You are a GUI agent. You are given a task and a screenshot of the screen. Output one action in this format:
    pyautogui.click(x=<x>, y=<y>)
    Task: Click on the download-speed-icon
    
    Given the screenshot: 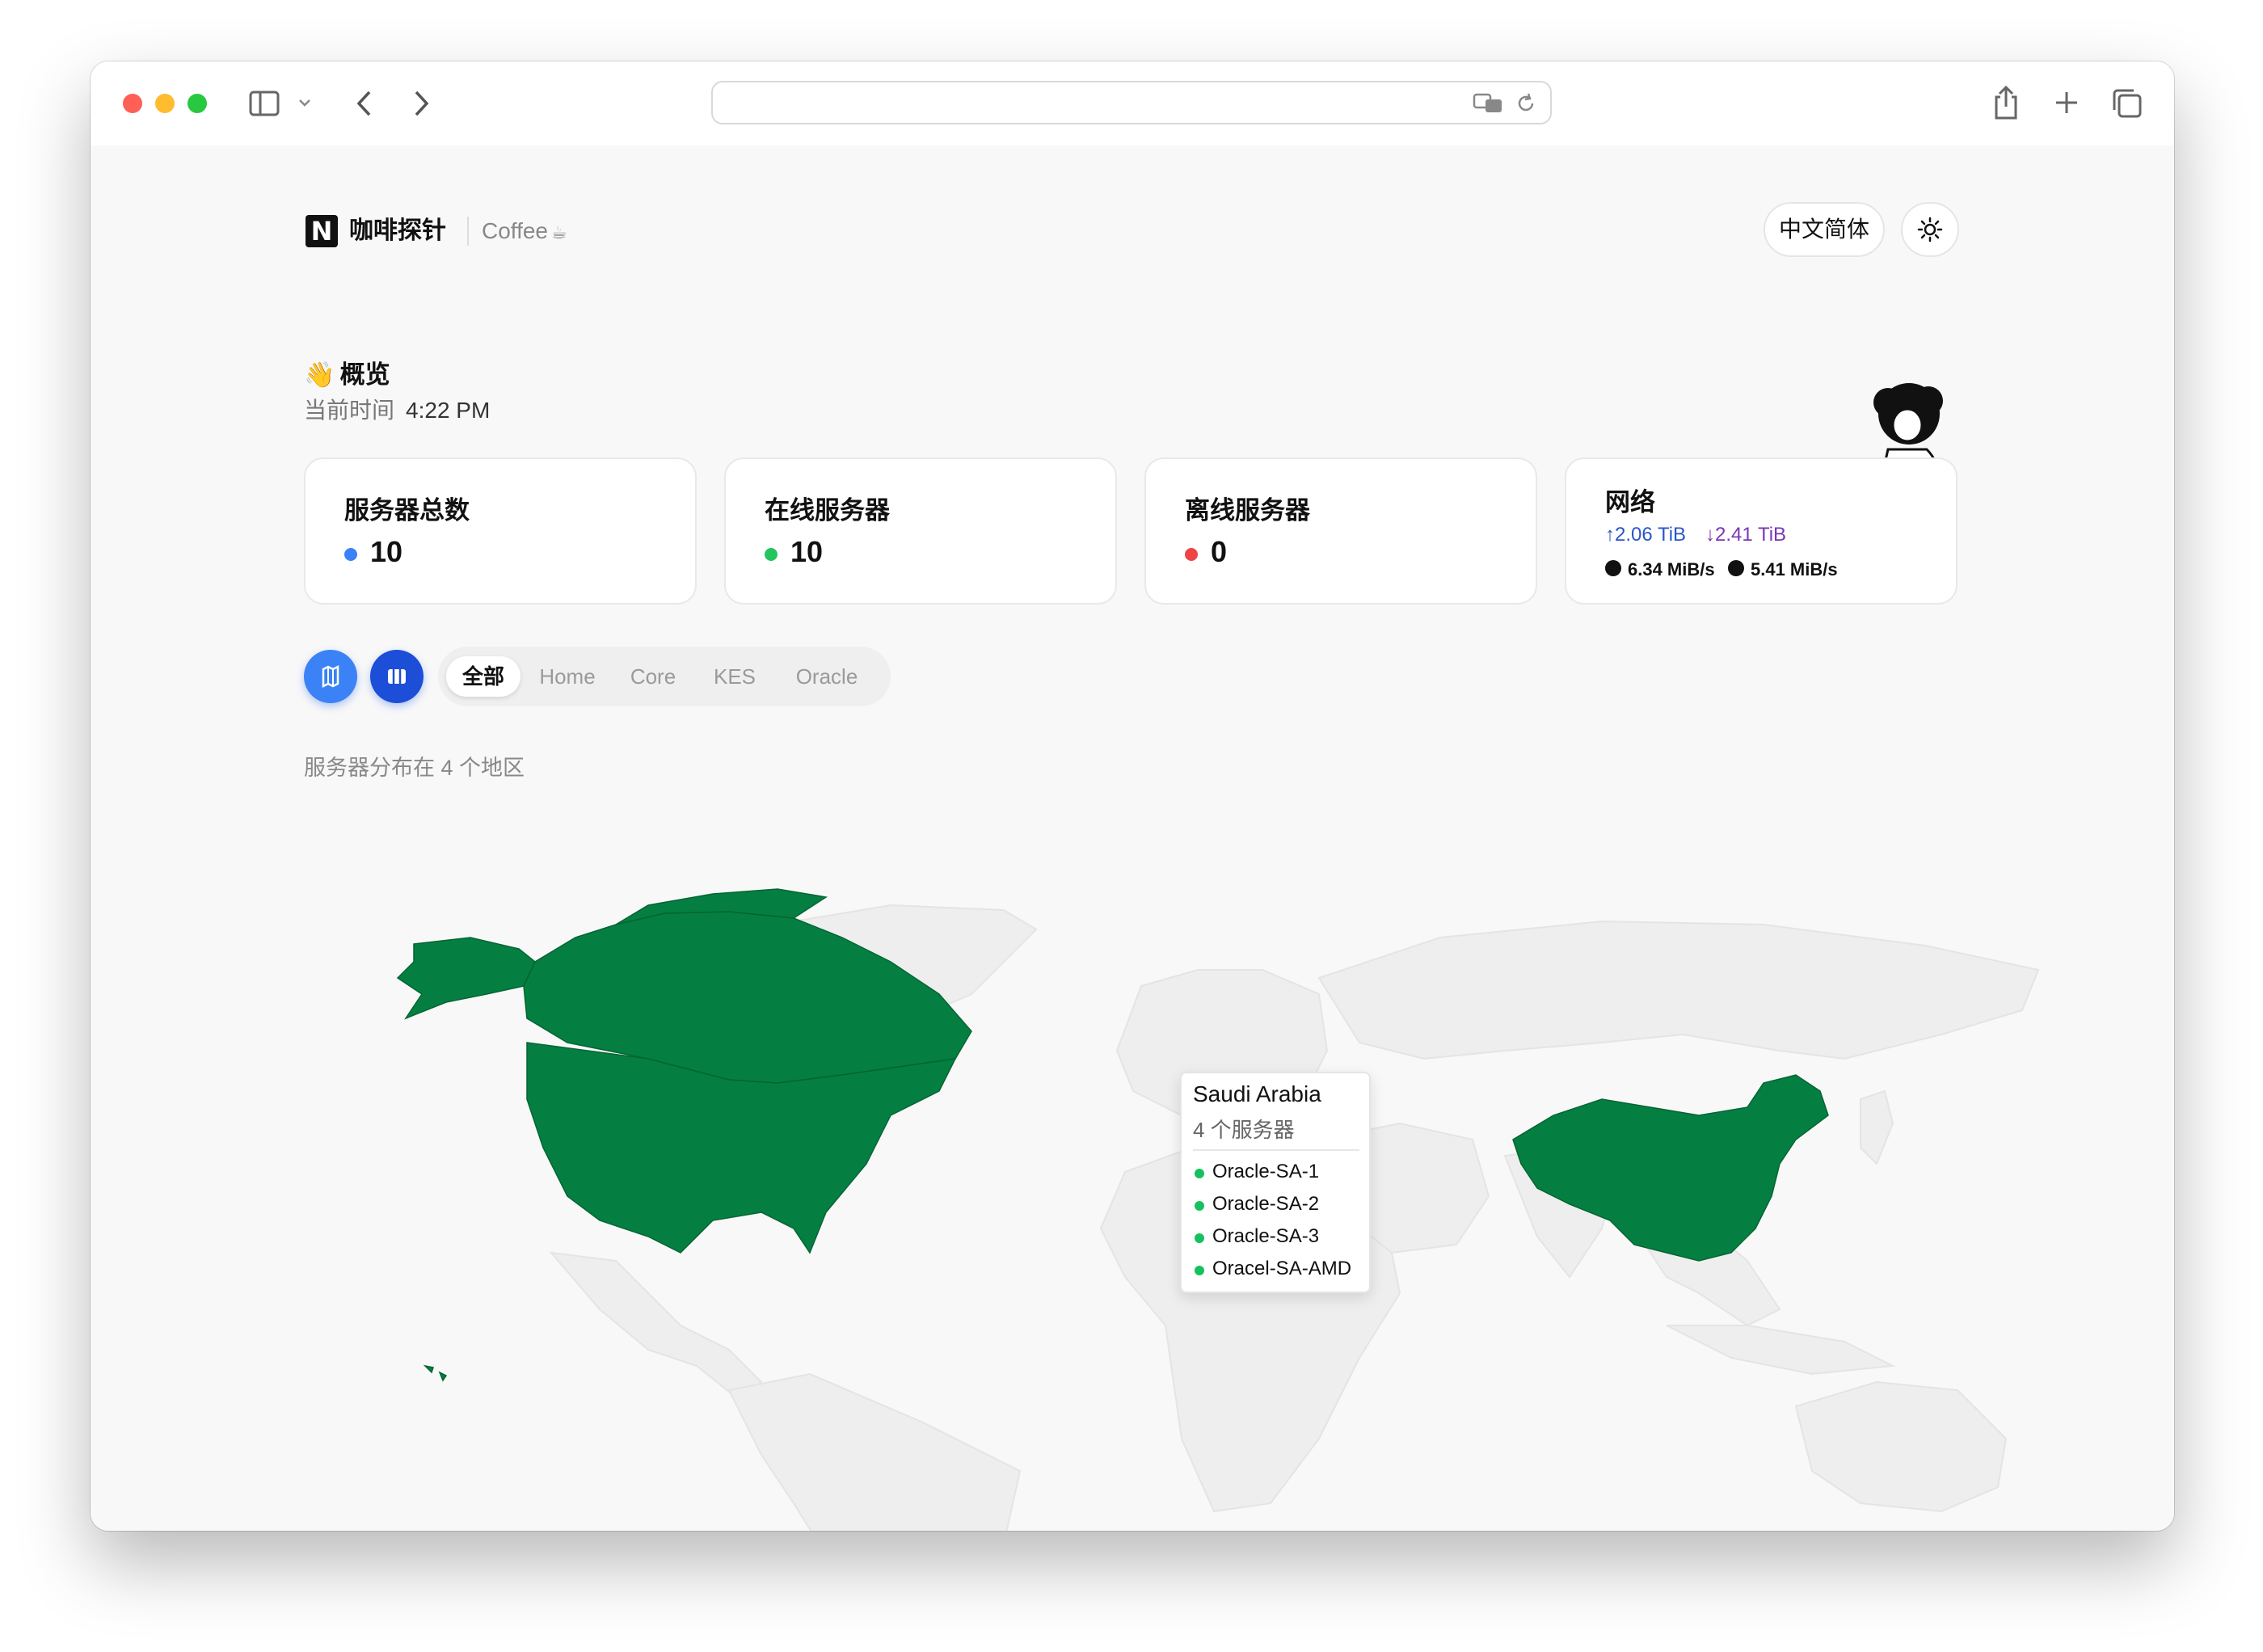 What is the action you would take?
    pyautogui.click(x=1736, y=568)
    